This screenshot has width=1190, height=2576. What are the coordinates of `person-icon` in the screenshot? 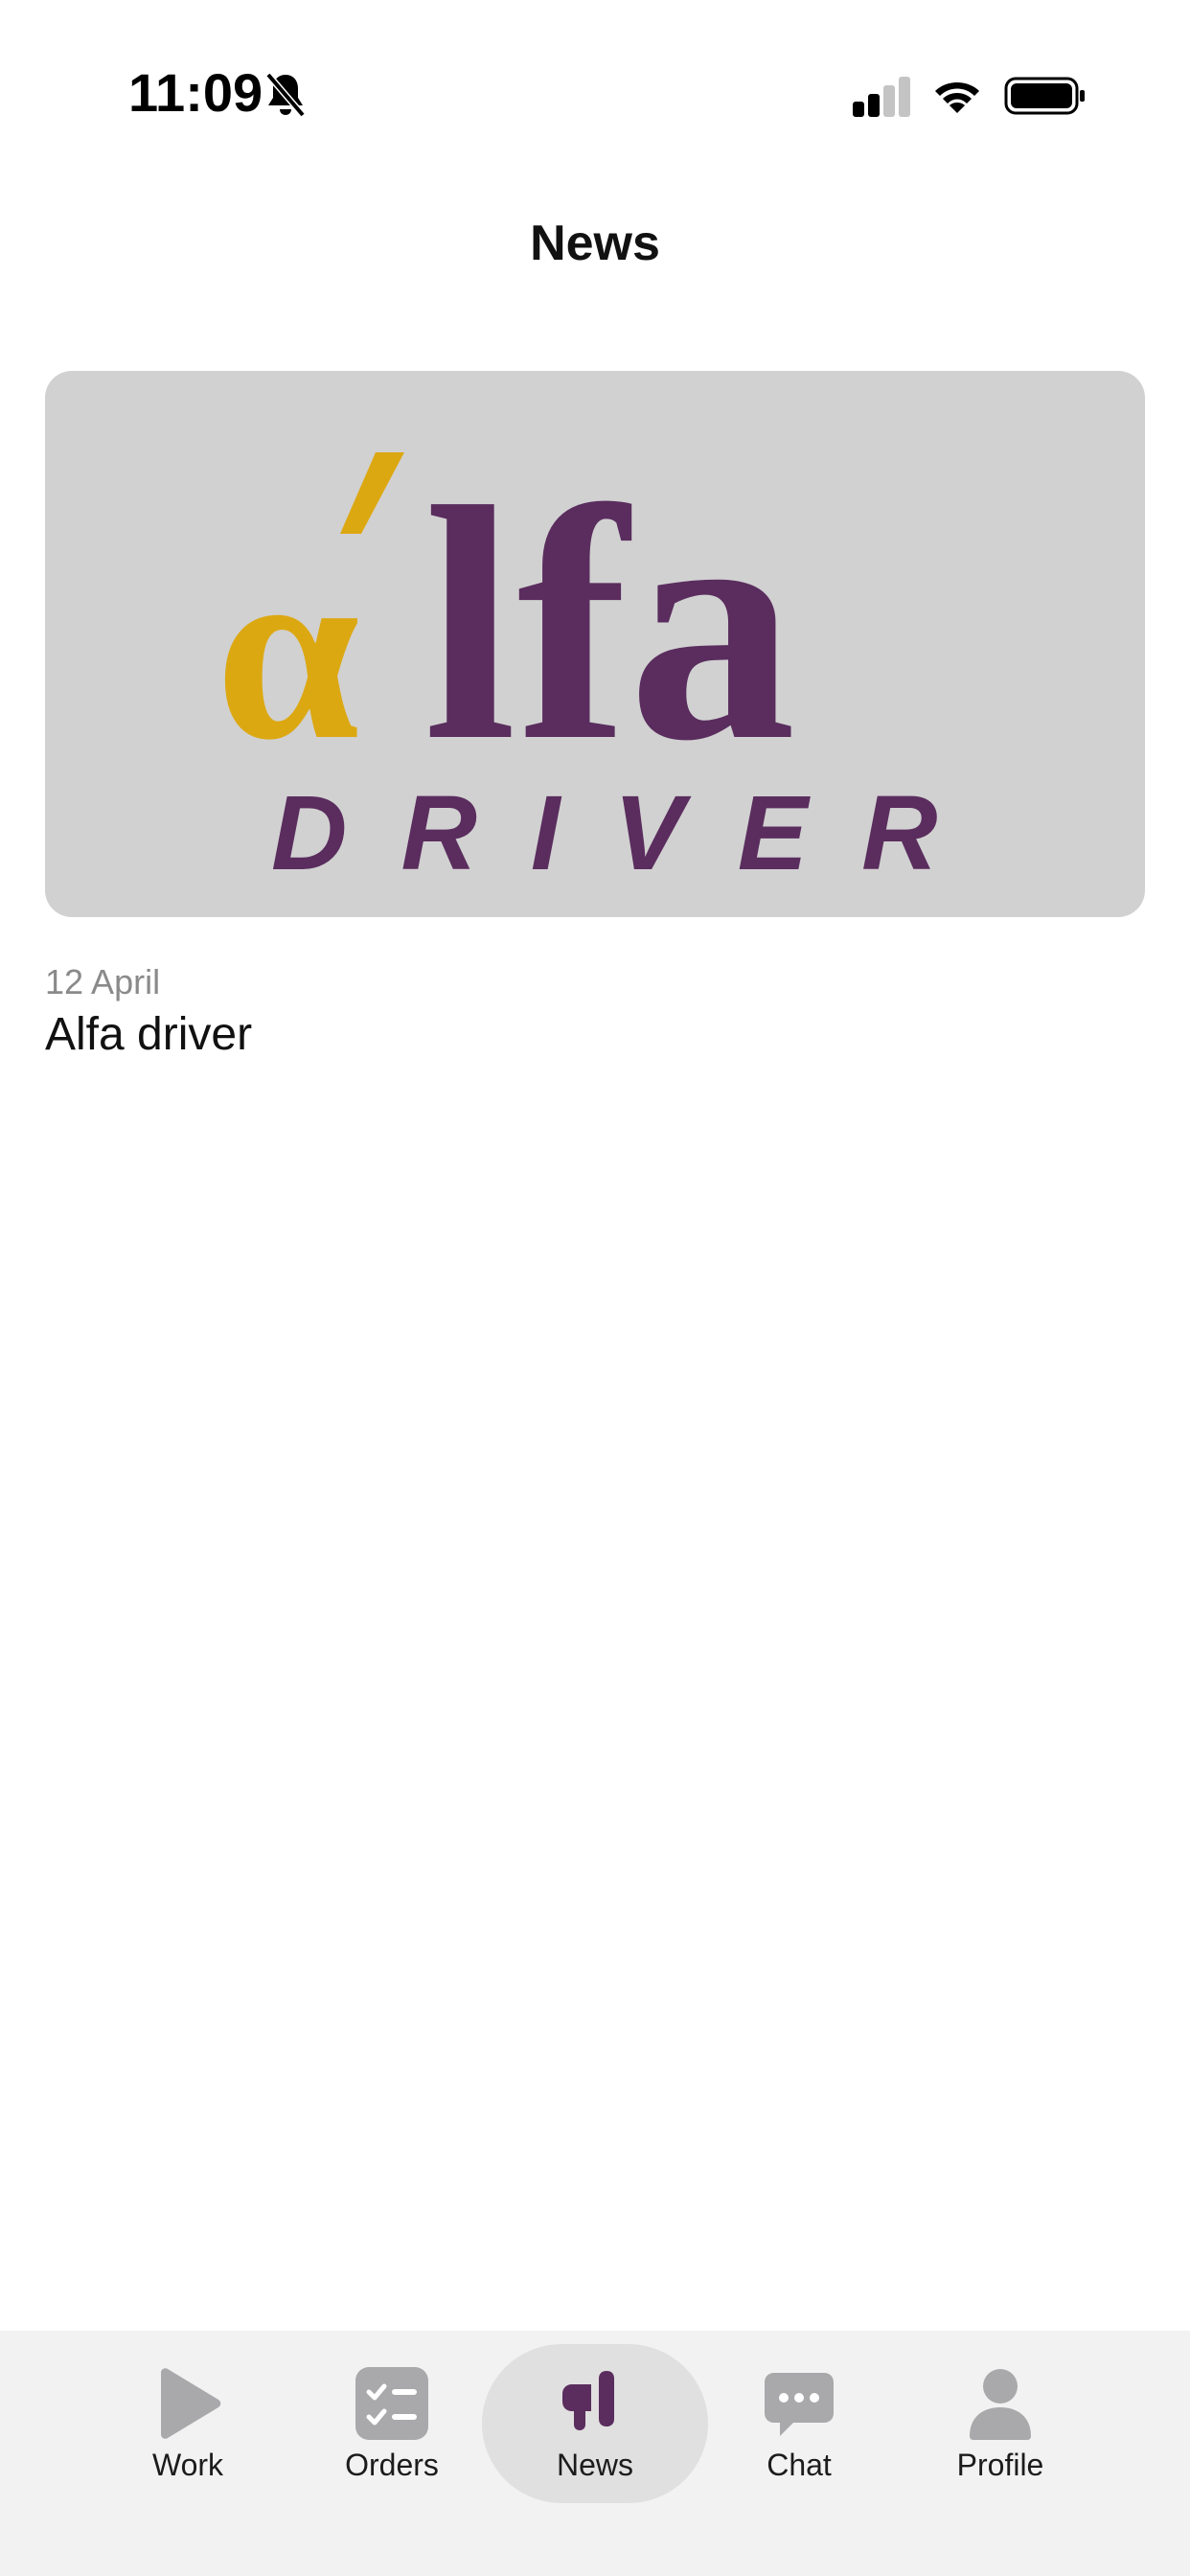 It's located at (1001, 2404).